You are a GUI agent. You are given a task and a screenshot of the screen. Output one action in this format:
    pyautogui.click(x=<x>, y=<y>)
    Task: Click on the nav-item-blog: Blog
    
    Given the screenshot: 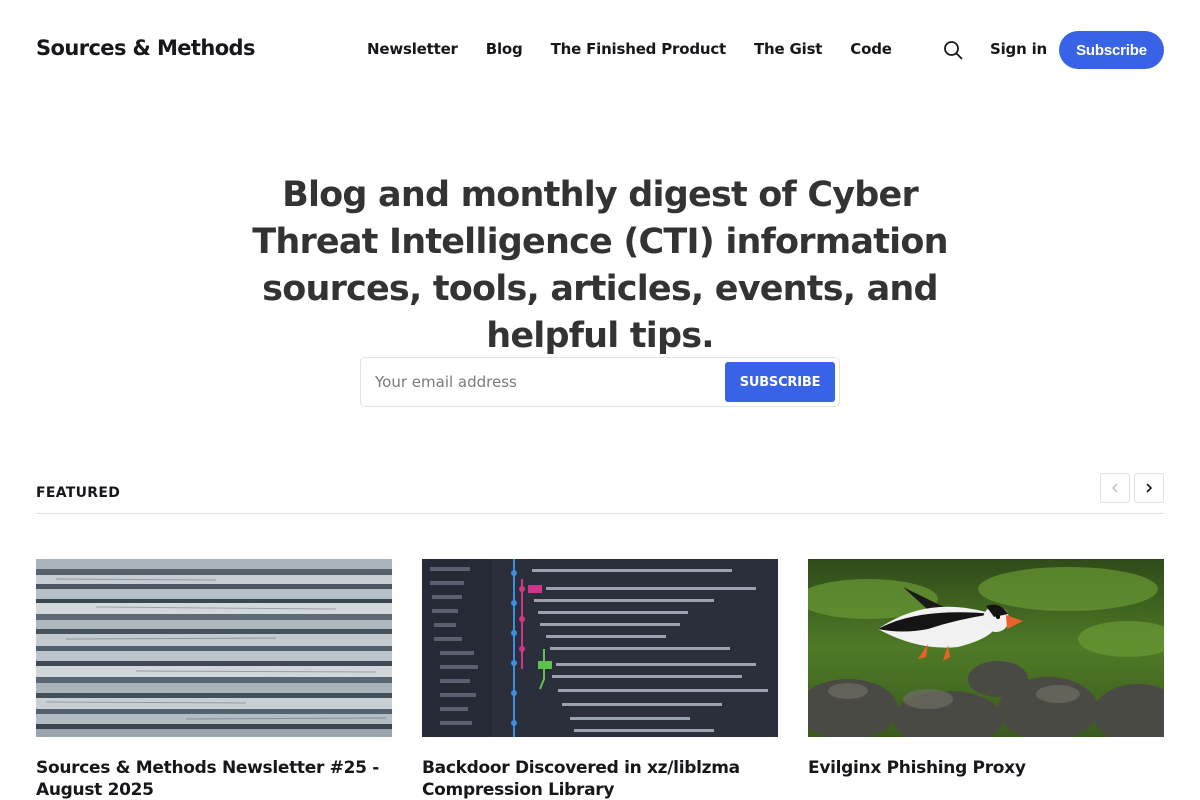 What is the action you would take?
    pyautogui.click(x=504, y=49)
    